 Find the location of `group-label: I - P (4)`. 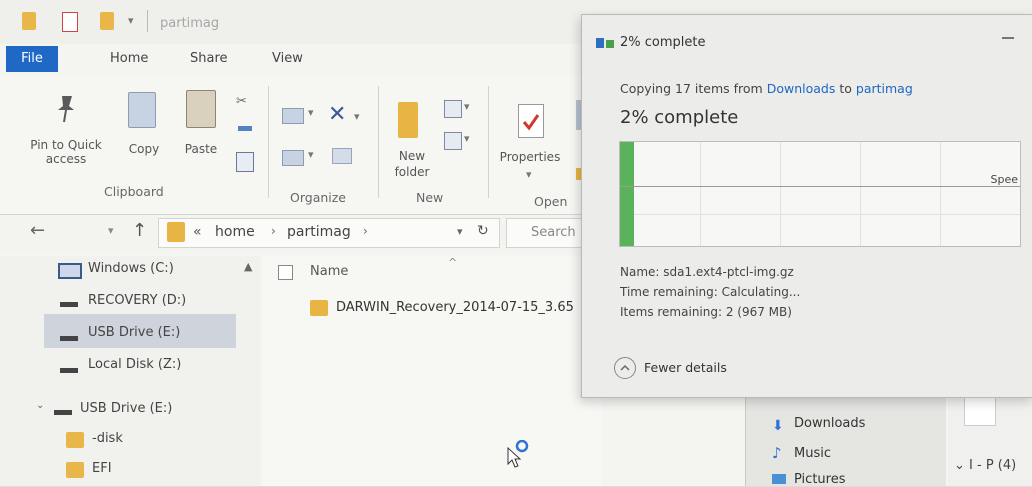

group-label: I - P (4) is located at coordinates (993, 465).